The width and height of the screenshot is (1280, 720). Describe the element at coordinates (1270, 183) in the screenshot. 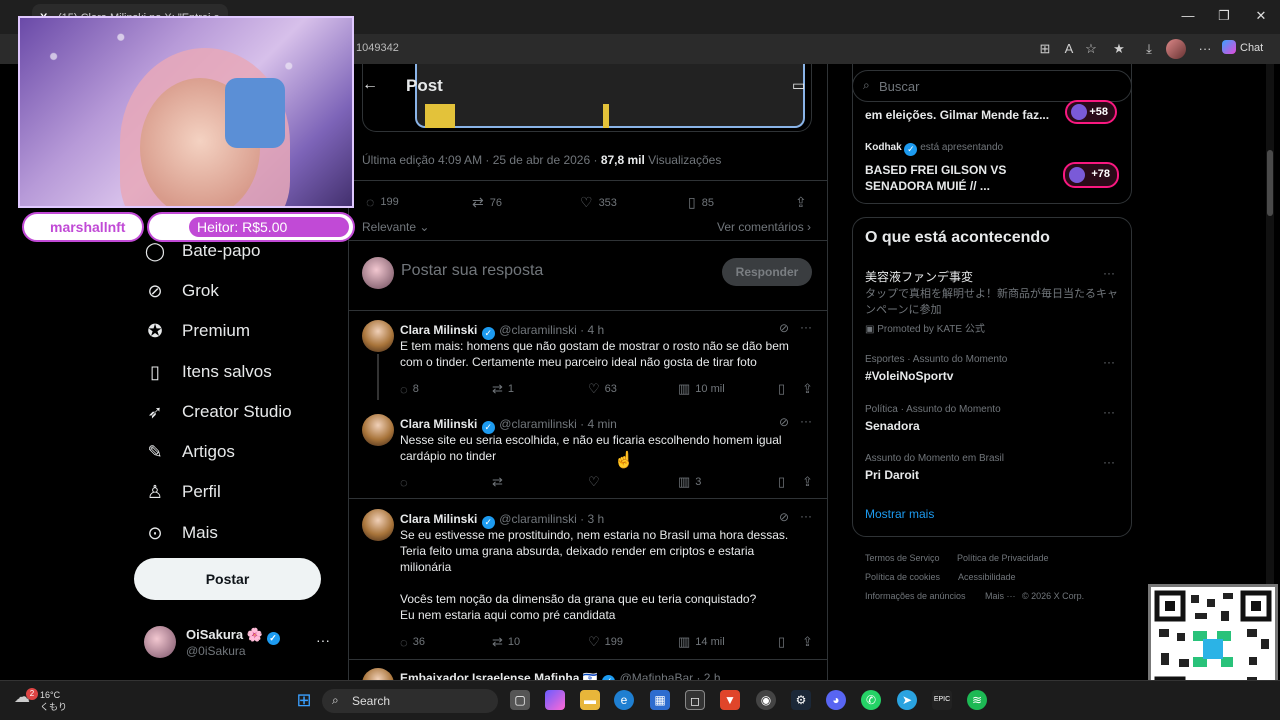

I see `scrollbar-thumb` at that location.